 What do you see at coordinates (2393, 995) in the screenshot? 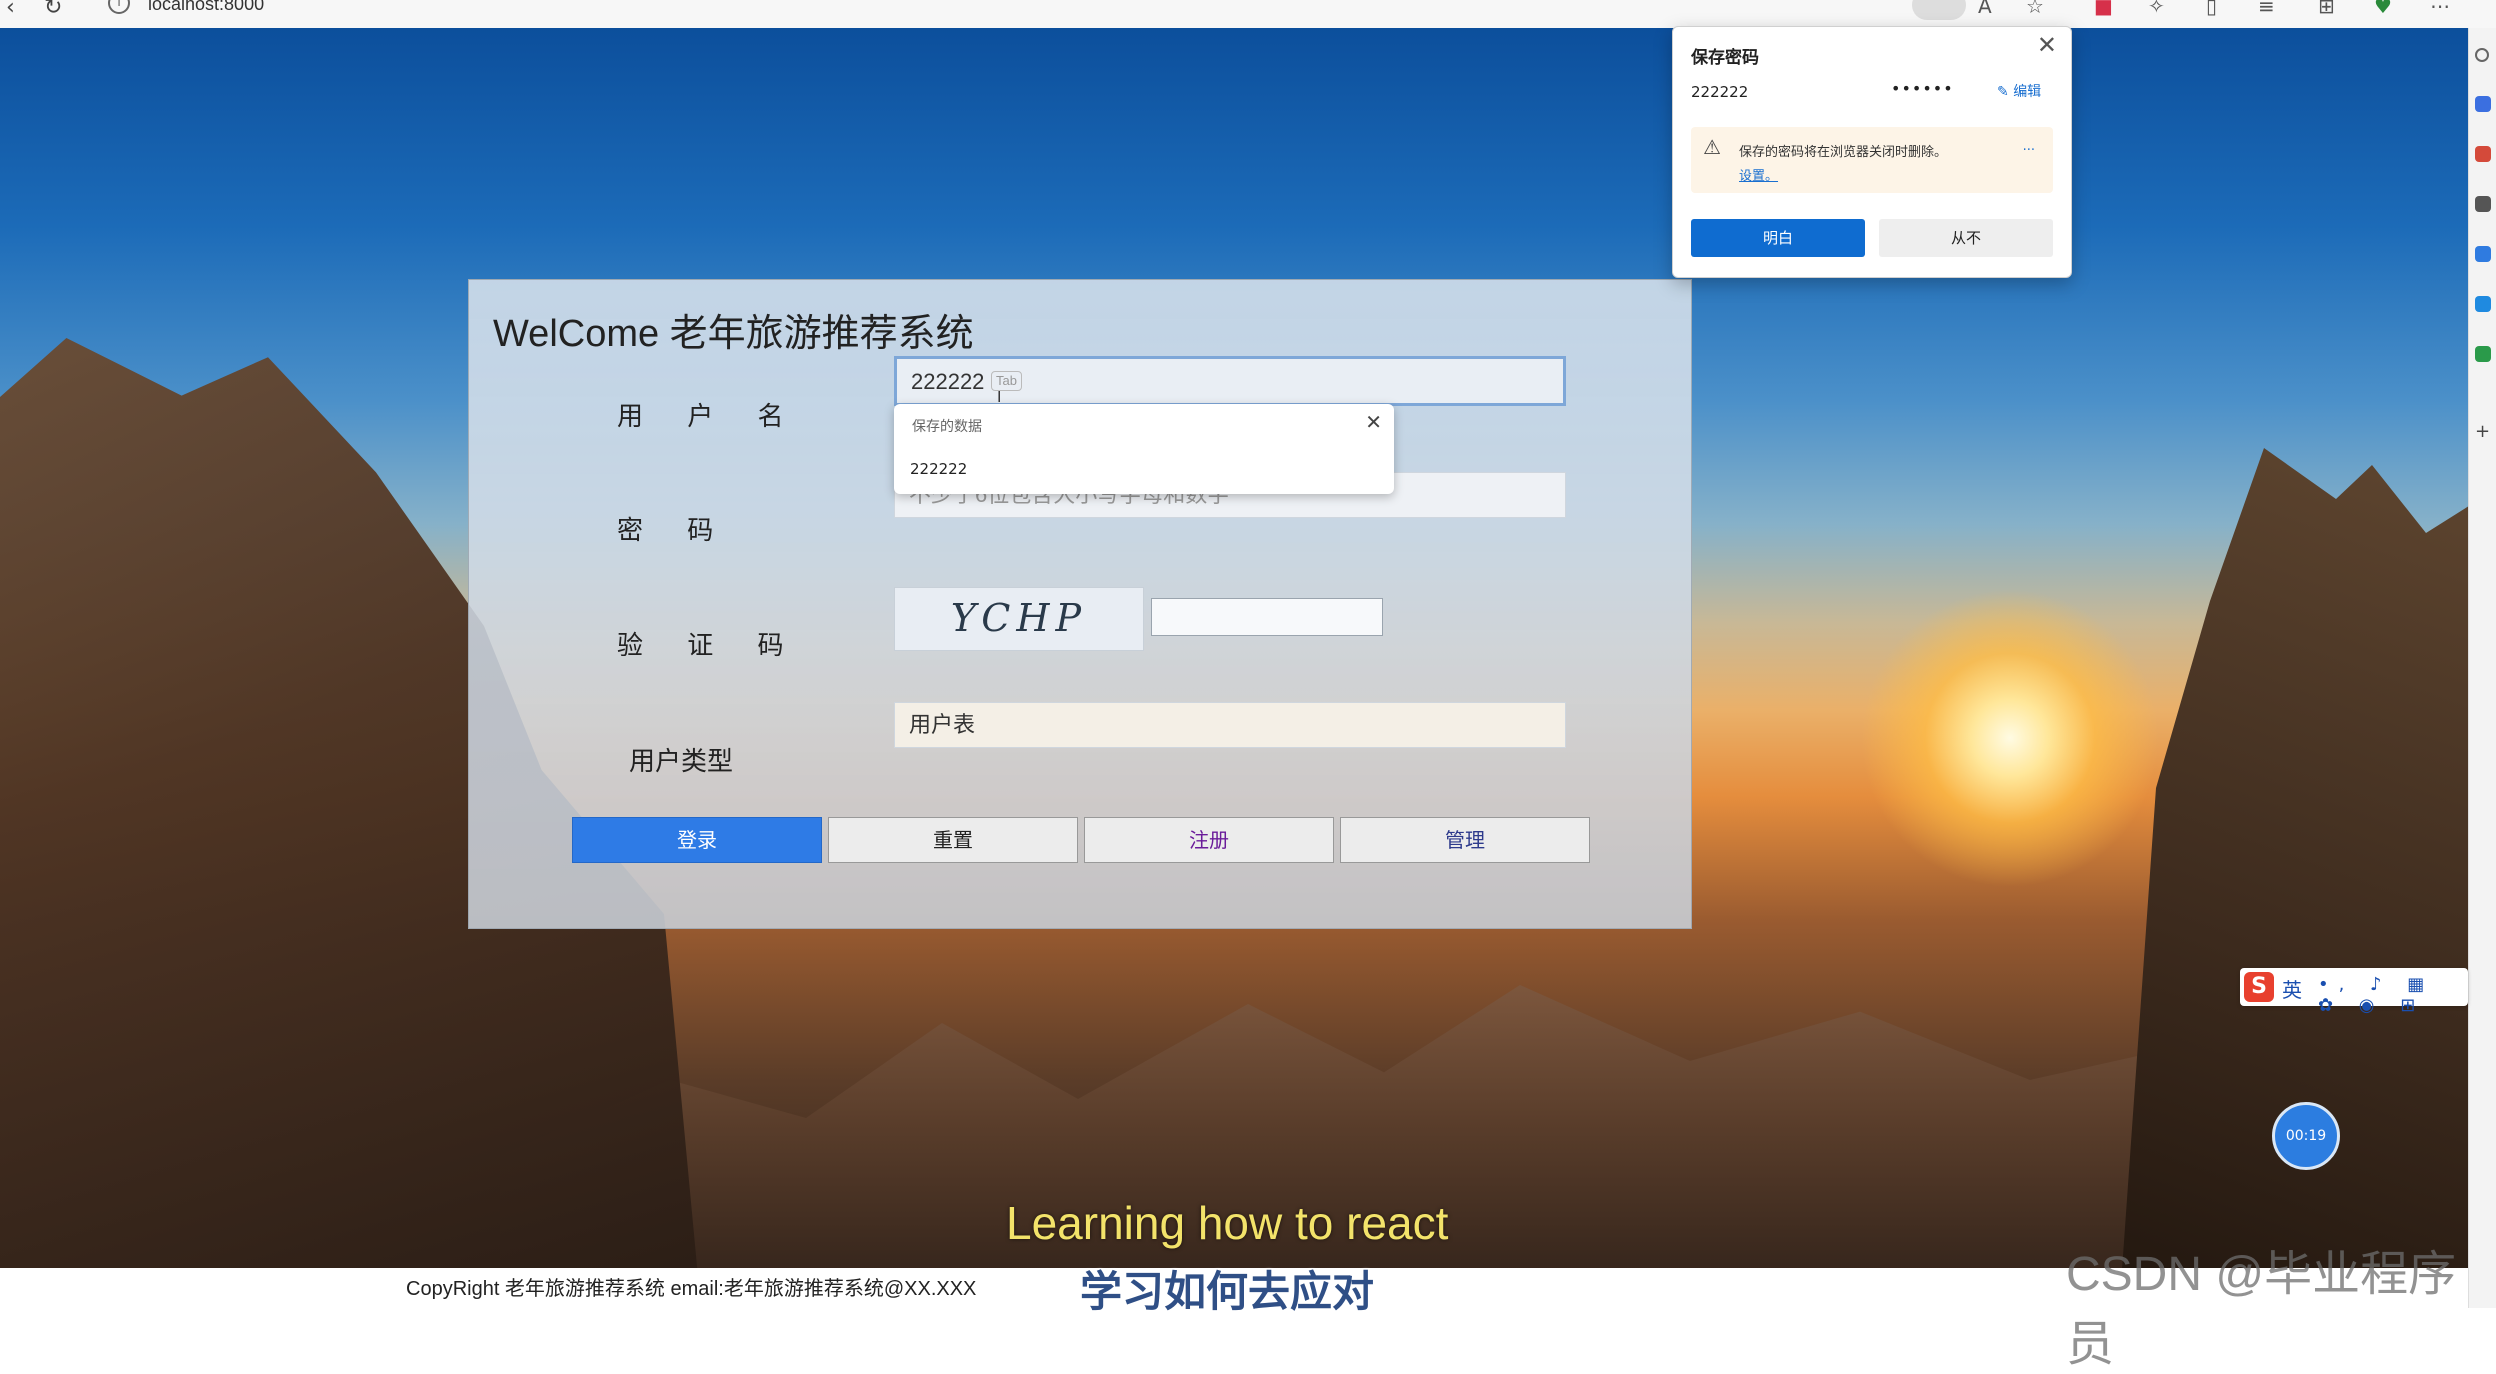
I see `ime-tool-icons: •, ♪ ▦ ✿ ◉ ⊞` at bounding box center [2393, 995].